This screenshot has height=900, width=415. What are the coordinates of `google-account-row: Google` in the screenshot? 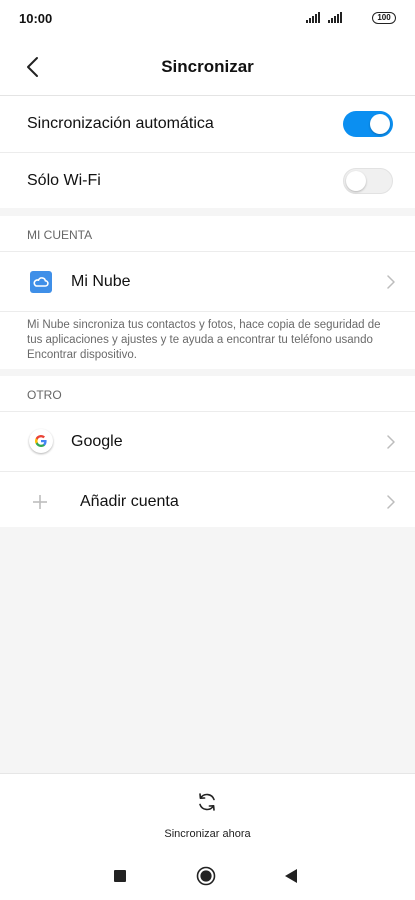 It's located at (207, 441).